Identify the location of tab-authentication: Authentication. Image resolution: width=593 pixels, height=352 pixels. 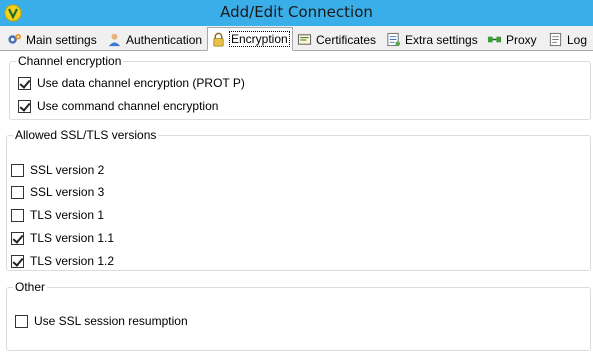
(154, 39).